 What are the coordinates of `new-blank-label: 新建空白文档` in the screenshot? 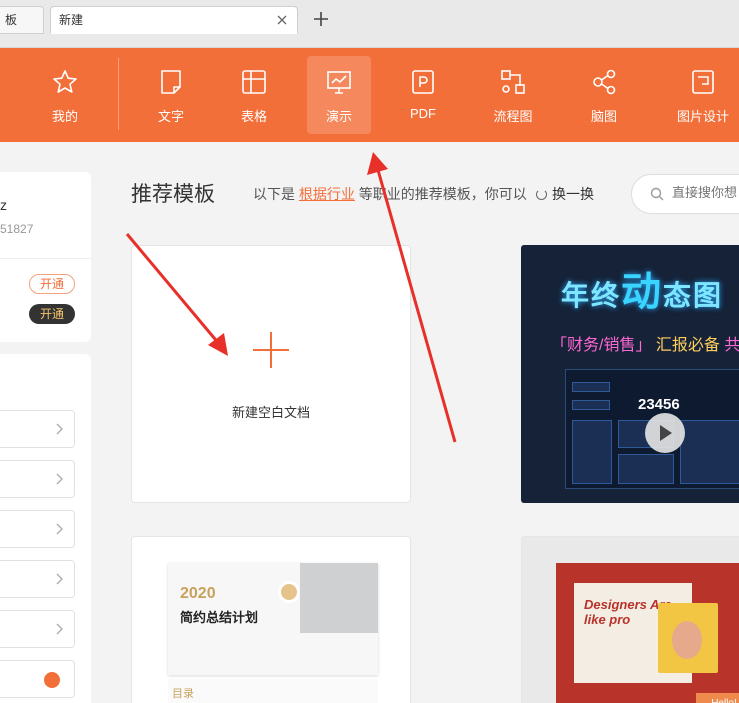 It's located at (270, 412).